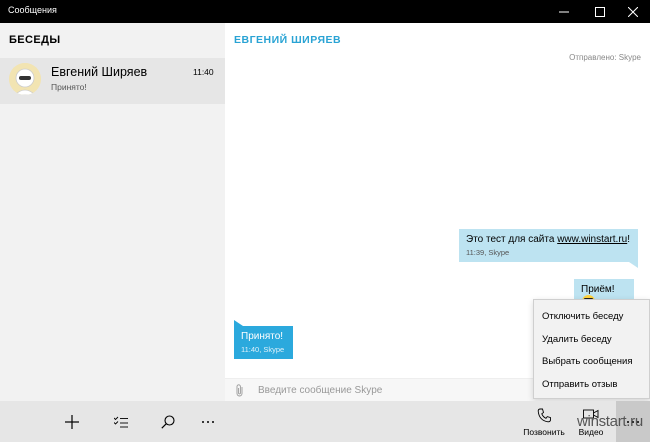 The height and width of the screenshot is (442, 650). Describe the element at coordinates (544, 415) in the screenshot. I see `phone-icon` at that location.